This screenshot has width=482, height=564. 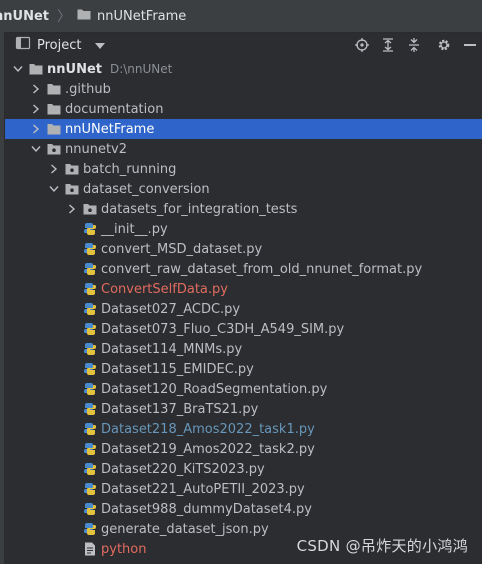 What do you see at coordinates (208, 449) in the screenshot?
I see `tree-item-label: Dataset219_Amos2022_task2.py` at bounding box center [208, 449].